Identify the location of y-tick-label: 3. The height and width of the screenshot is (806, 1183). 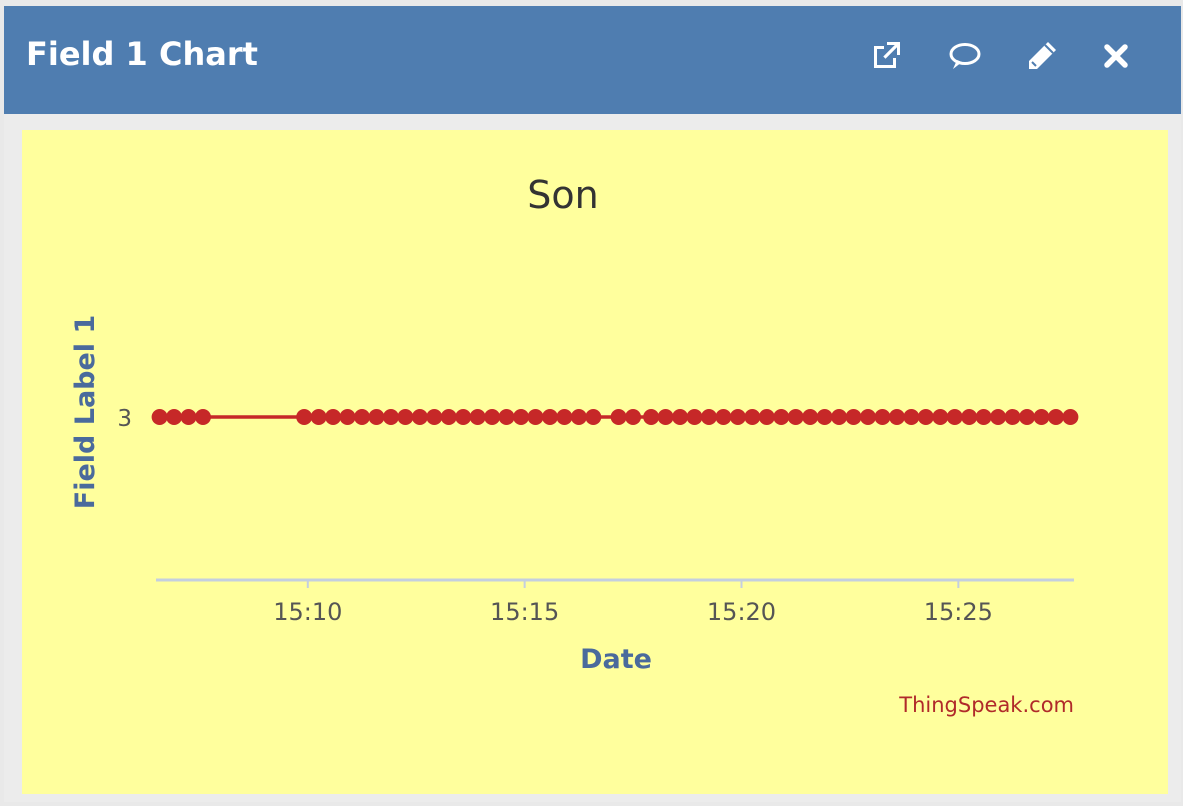
(124, 419).